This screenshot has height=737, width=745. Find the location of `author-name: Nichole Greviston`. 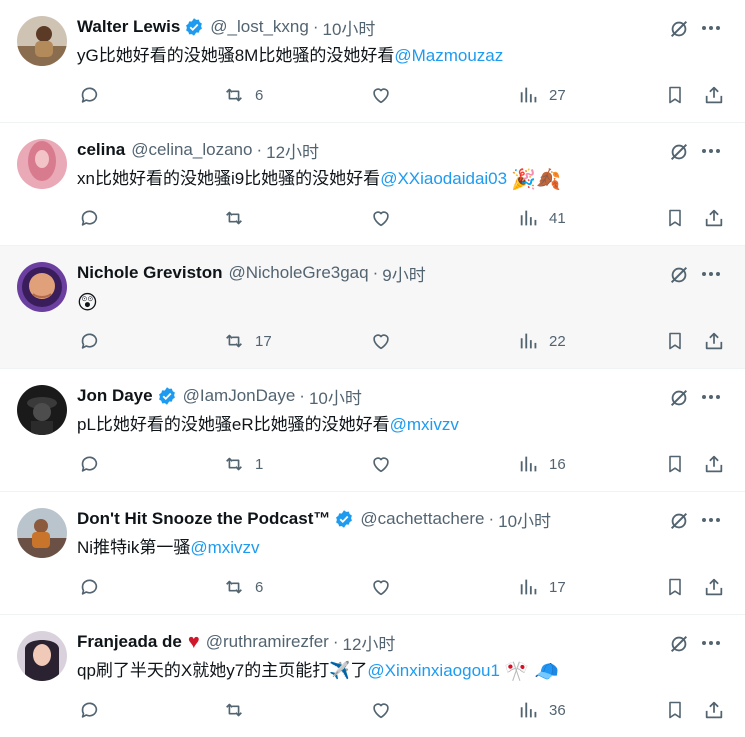

author-name: Nichole Greviston is located at coordinates (149, 273).